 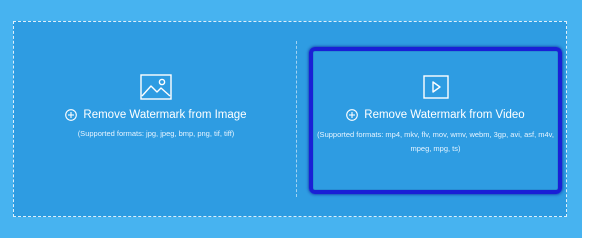 What do you see at coordinates (156, 89) in the screenshot?
I see `image-icon` at bounding box center [156, 89].